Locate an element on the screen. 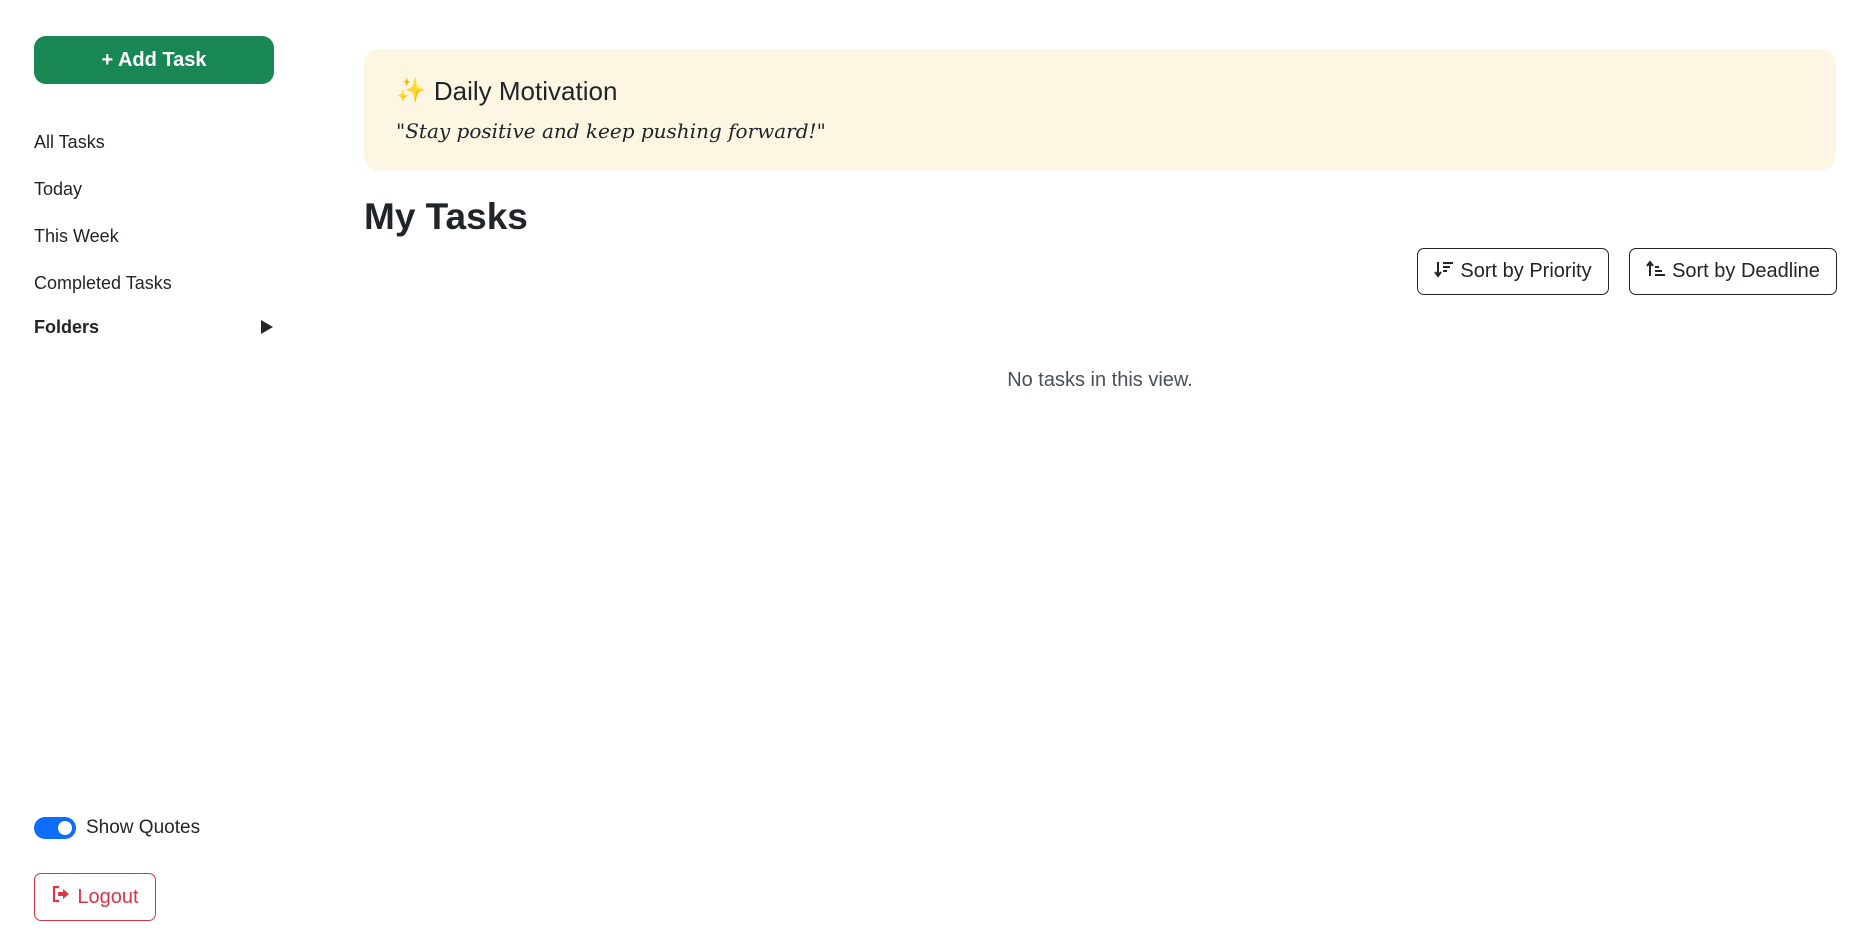 This screenshot has width=1860, height=943. folders-label: Folders is located at coordinates (67, 326).